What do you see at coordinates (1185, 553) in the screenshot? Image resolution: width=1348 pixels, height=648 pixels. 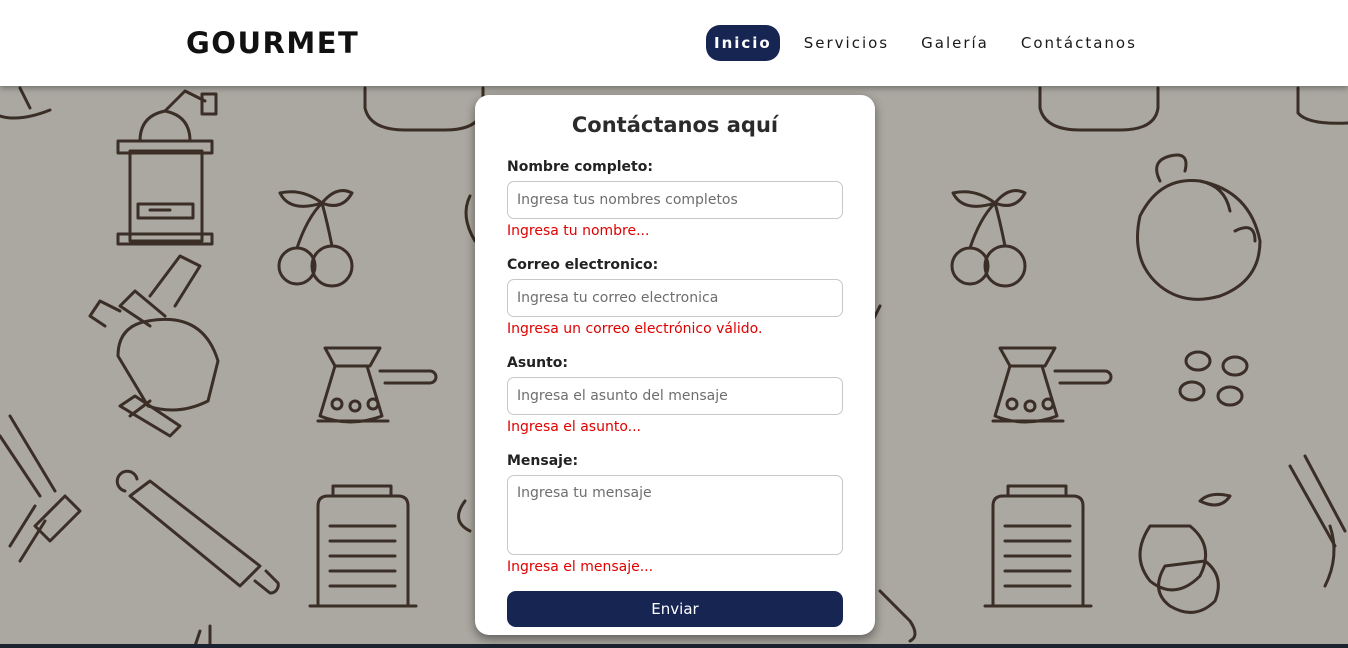 I see `pear-apple-icon` at bounding box center [1185, 553].